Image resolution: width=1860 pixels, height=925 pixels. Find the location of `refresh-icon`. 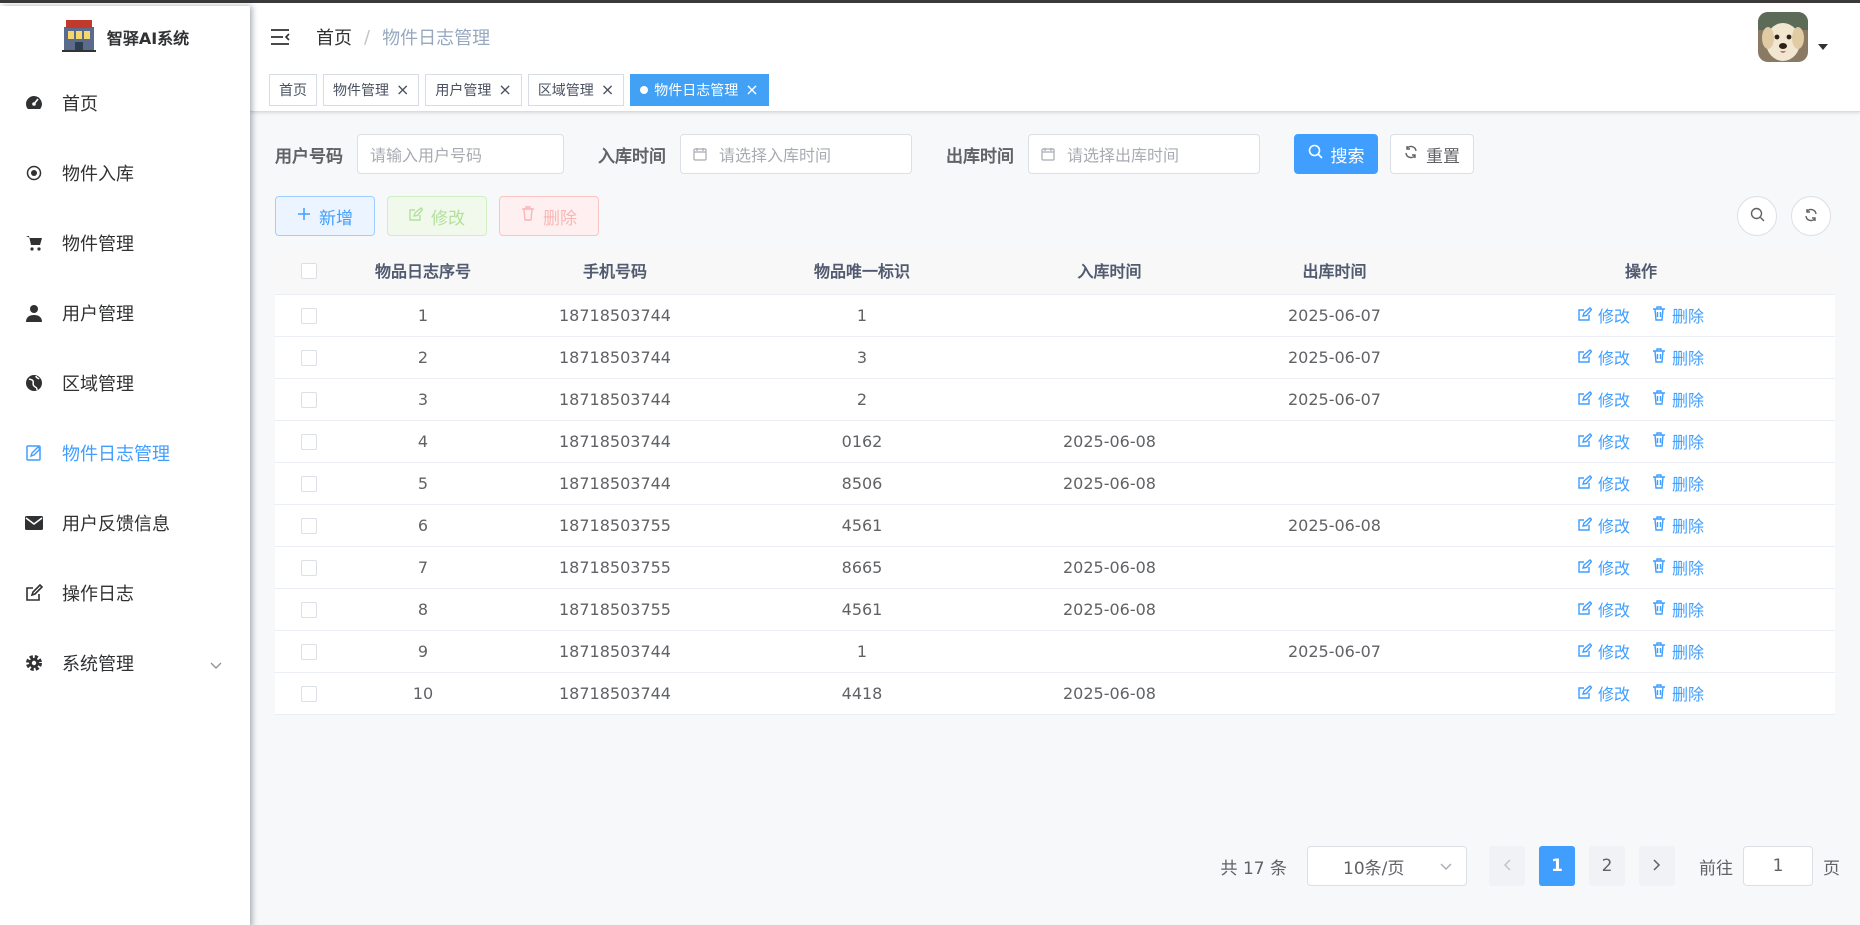

refresh-icon is located at coordinates (1811, 216).